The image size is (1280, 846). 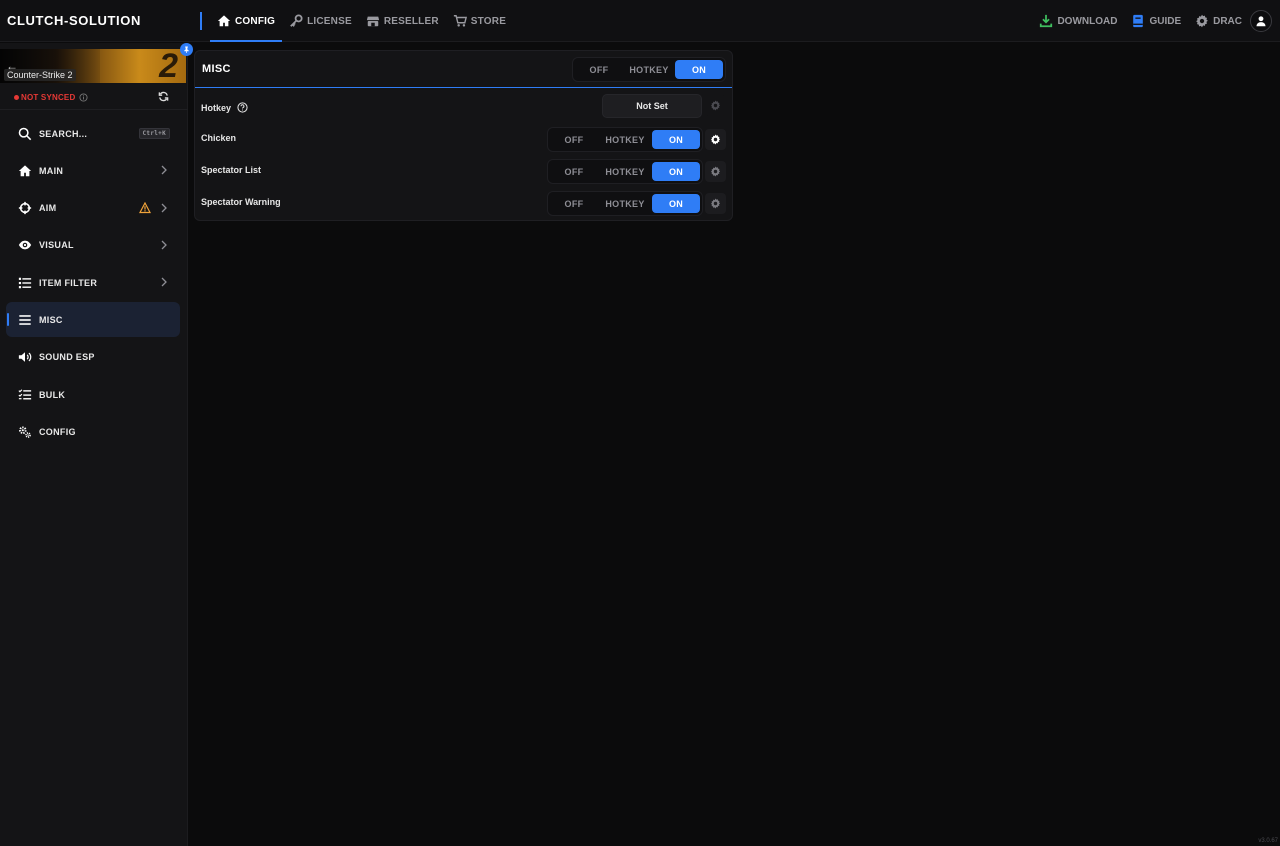 I want to click on key-icon, so click(x=296, y=20).